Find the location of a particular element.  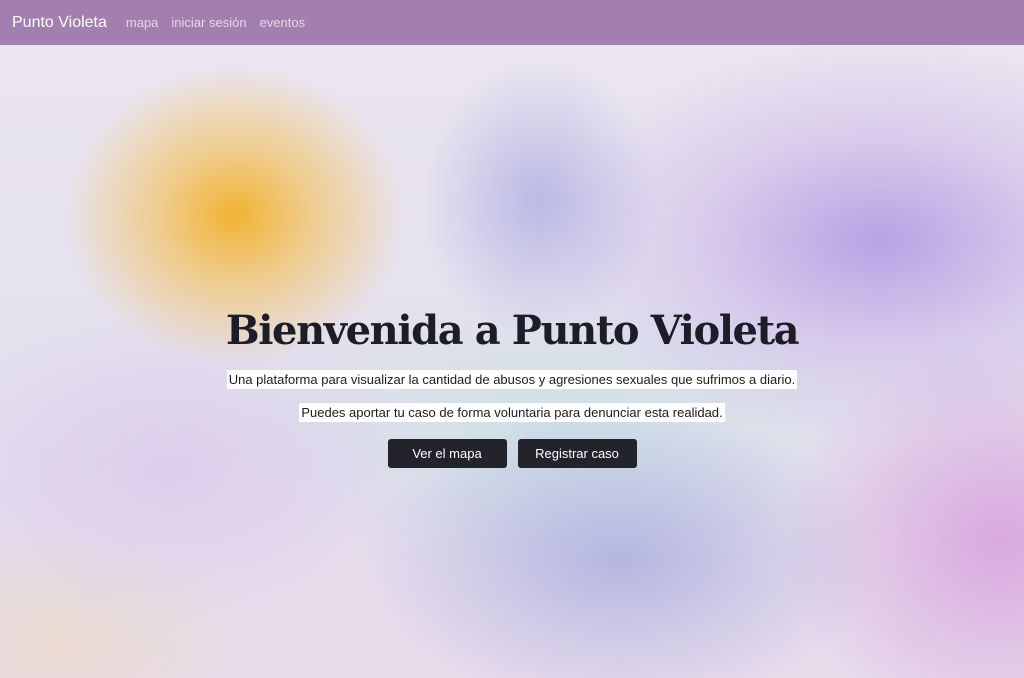

register-case-button: Registrar caso is located at coordinates (577, 453).